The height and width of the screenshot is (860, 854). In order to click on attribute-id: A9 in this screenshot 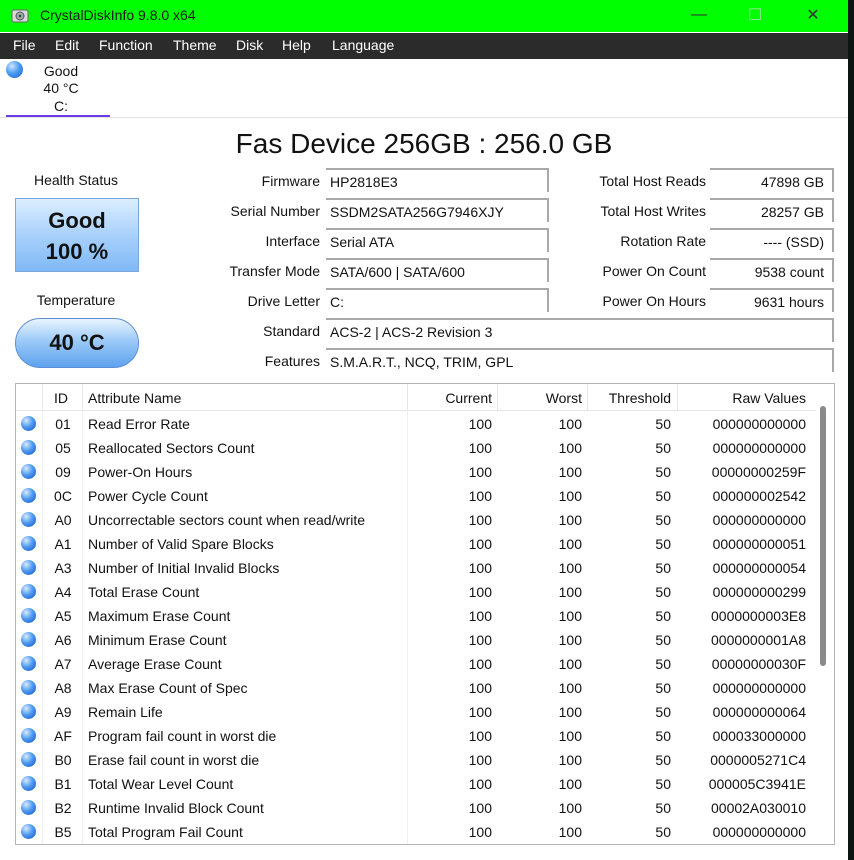, I will do `click(63, 712)`.